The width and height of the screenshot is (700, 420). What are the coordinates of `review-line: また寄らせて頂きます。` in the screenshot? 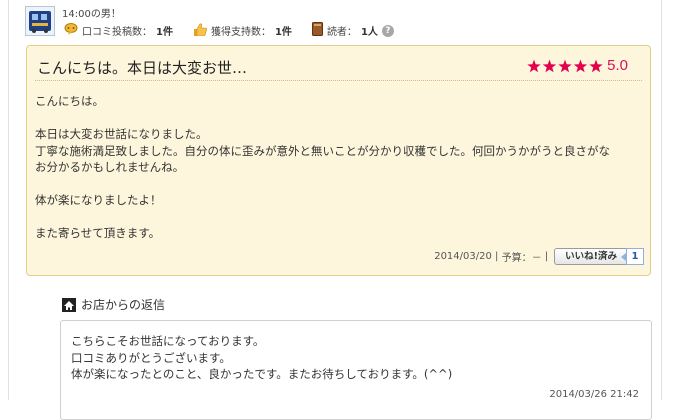 It's located at (98, 233).